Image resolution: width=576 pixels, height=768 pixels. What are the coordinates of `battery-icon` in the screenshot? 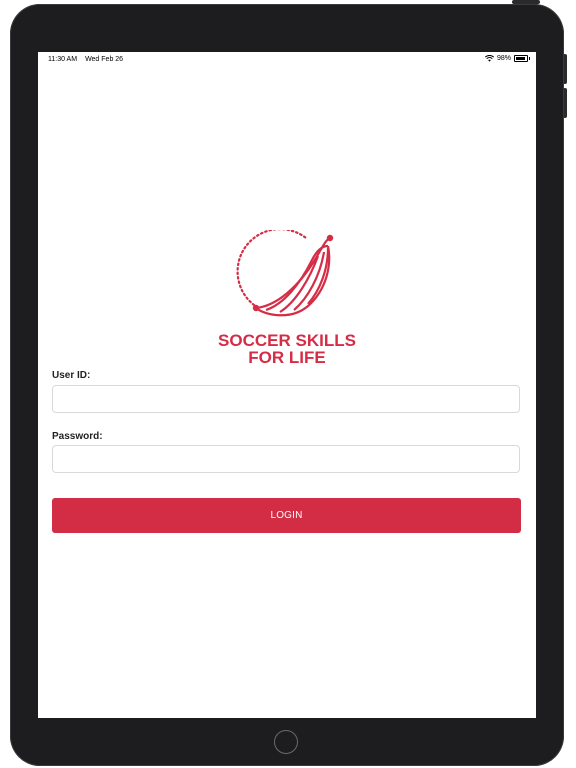 It's located at (522, 58).